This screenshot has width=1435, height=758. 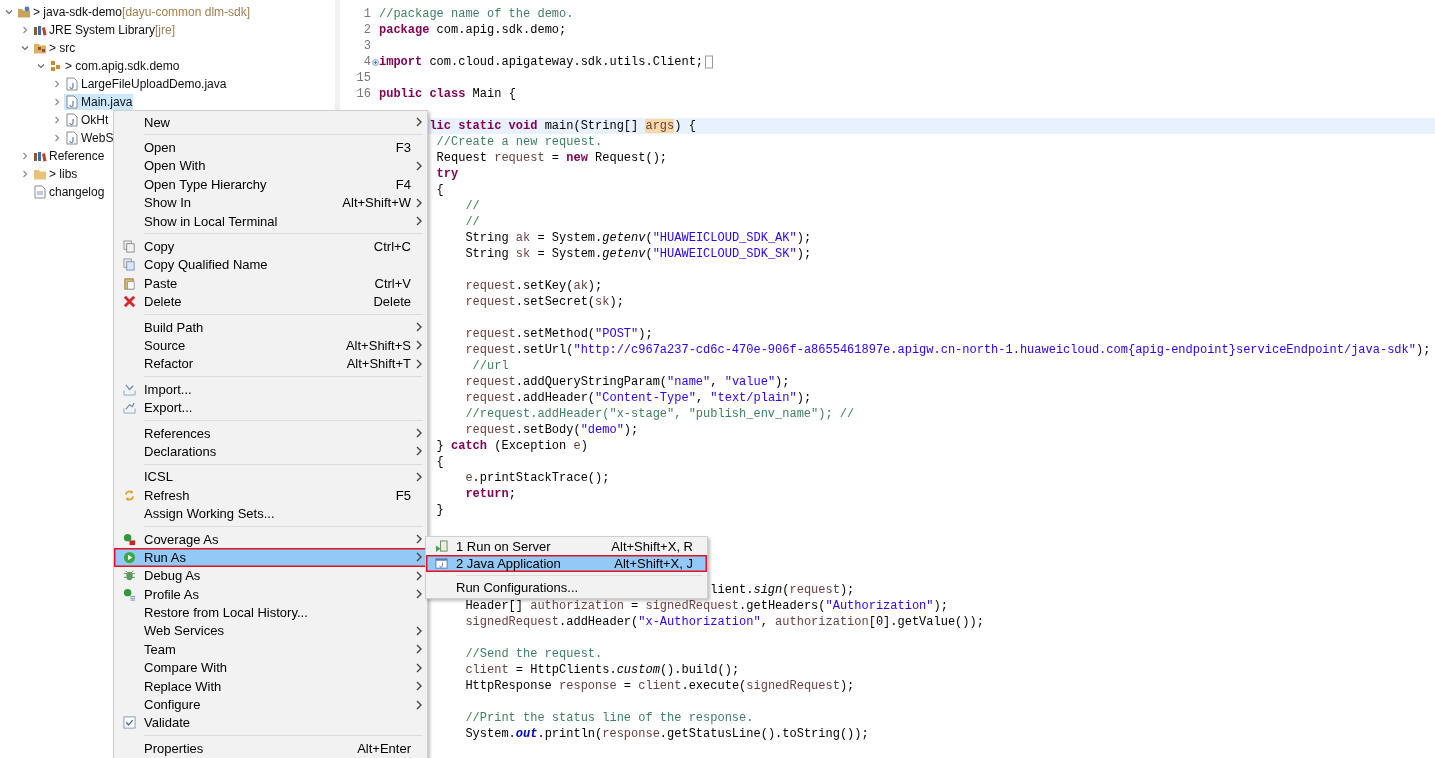 What do you see at coordinates (270, 667) in the screenshot?
I see `menu-item: Compare With` at bounding box center [270, 667].